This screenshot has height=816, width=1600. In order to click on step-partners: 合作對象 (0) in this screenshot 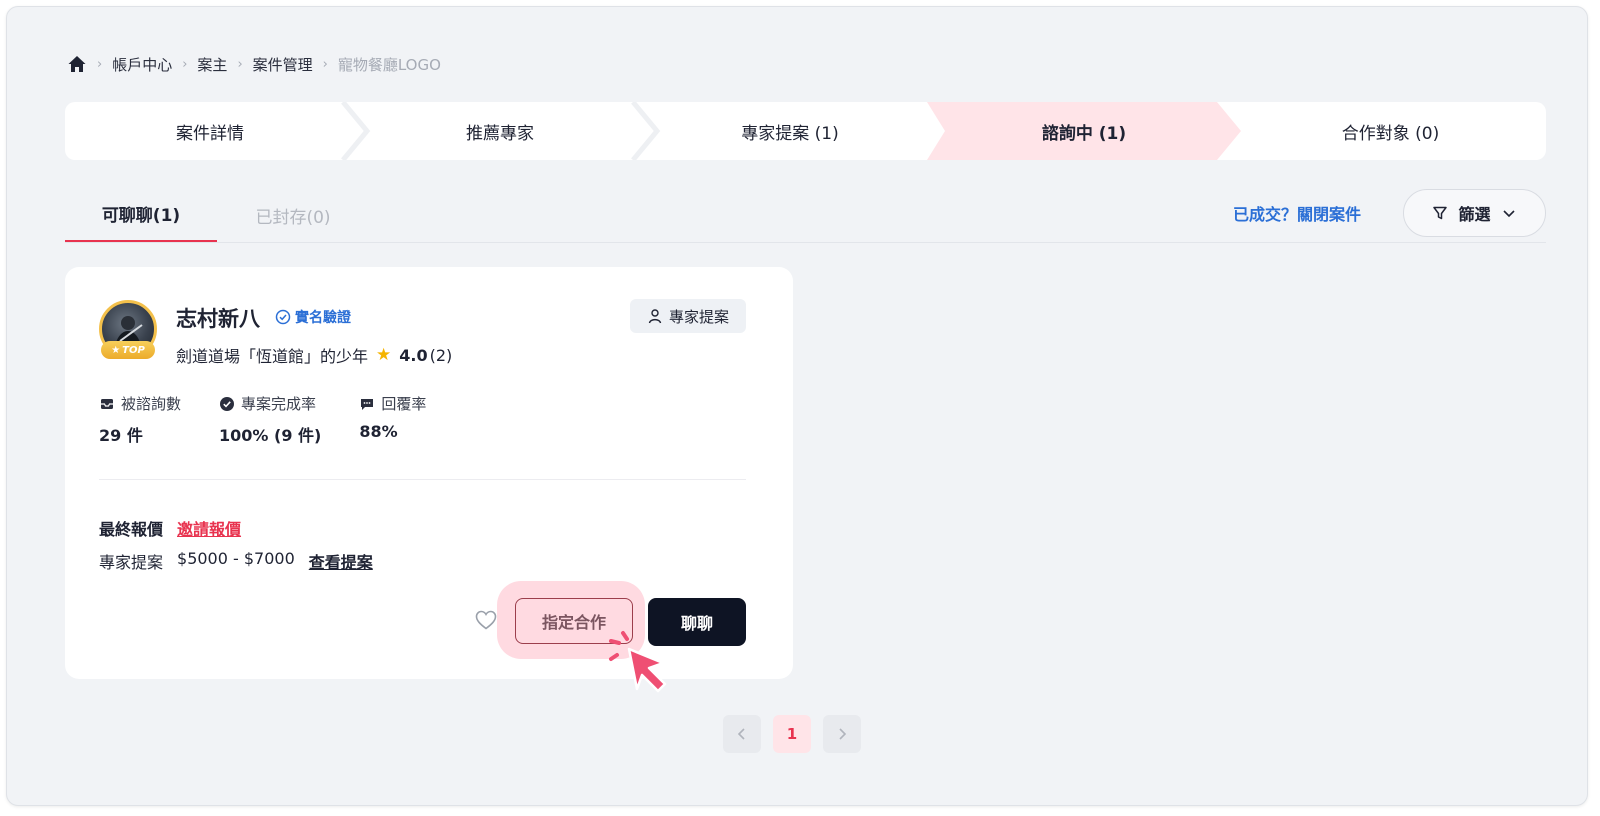, I will do `click(1390, 131)`.